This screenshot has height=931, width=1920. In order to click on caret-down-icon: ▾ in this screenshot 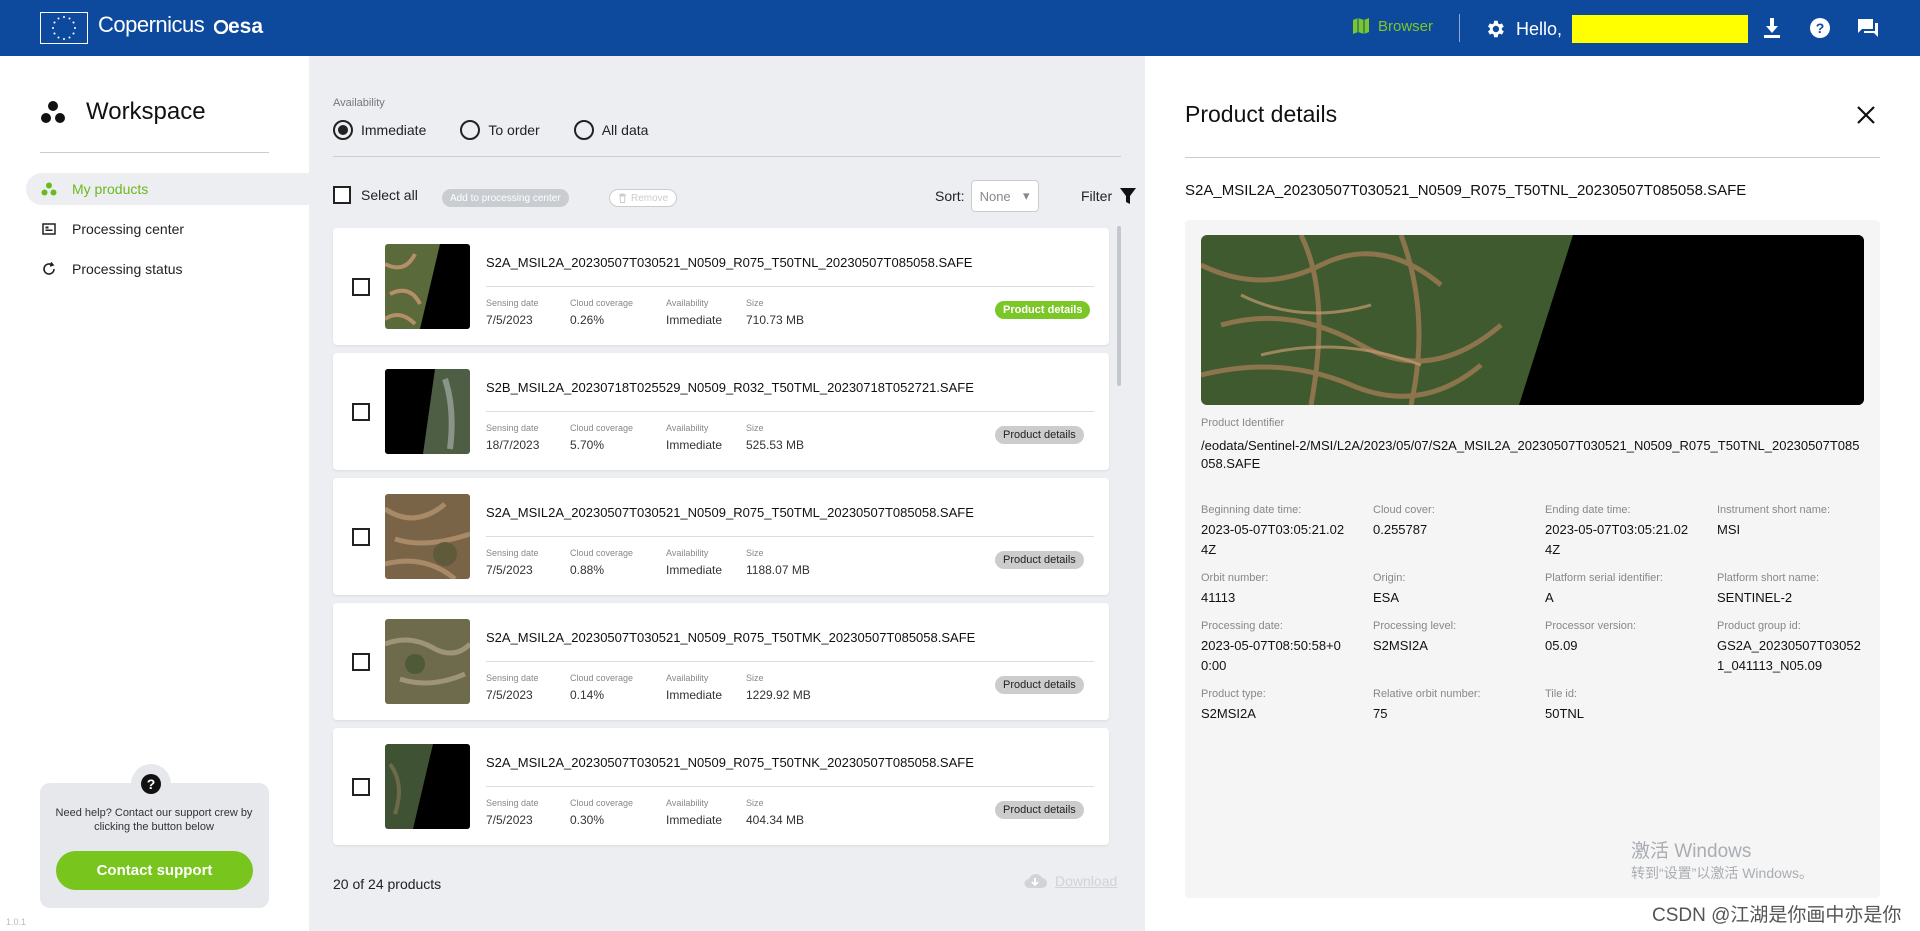, I will do `click(1026, 195)`.